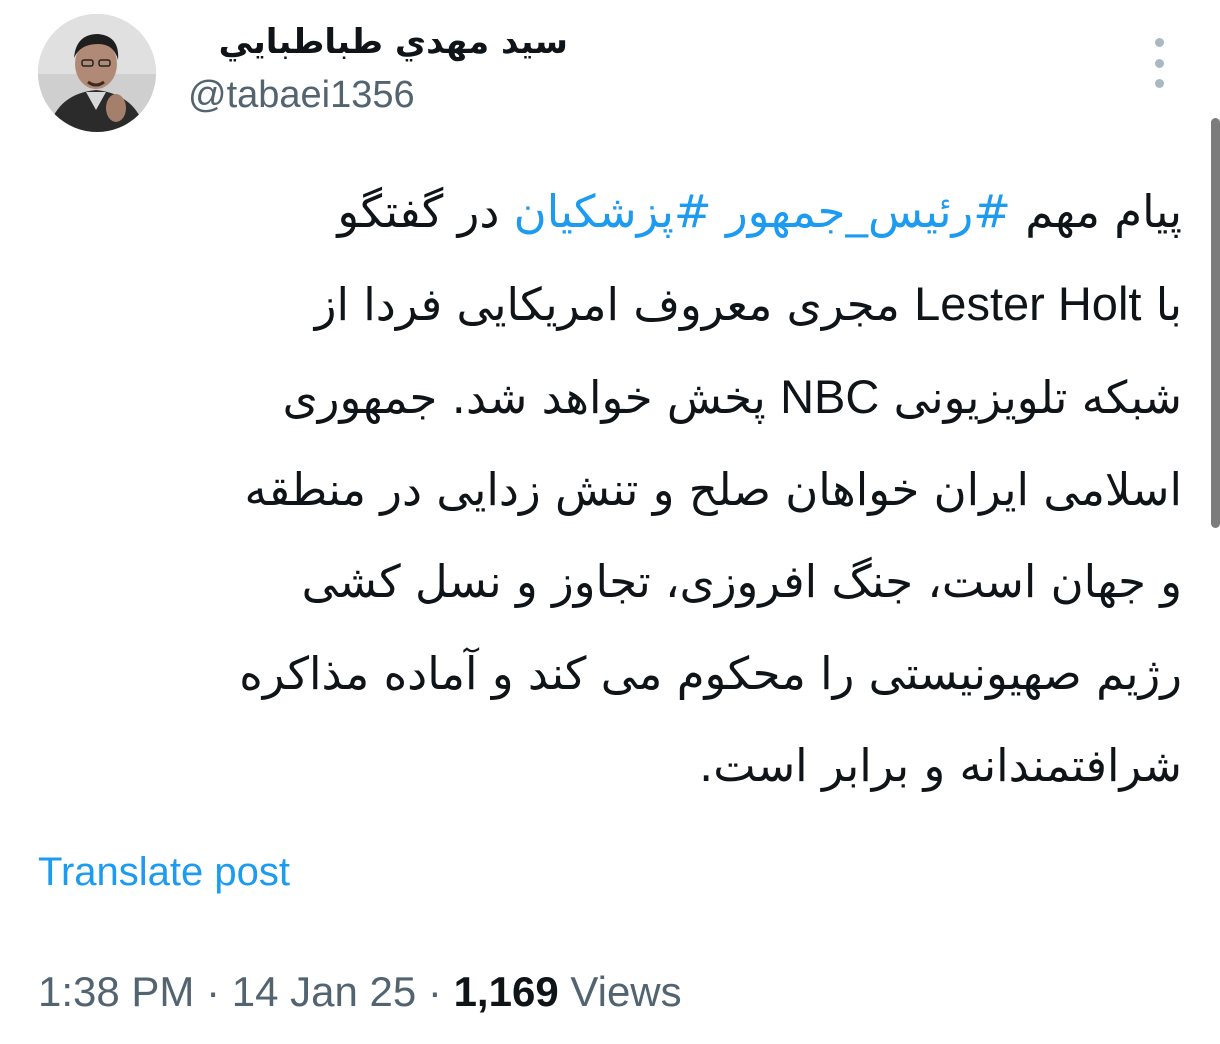 The width and height of the screenshot is (1220, 1044). I want to click on avatar, so click(97, 73).